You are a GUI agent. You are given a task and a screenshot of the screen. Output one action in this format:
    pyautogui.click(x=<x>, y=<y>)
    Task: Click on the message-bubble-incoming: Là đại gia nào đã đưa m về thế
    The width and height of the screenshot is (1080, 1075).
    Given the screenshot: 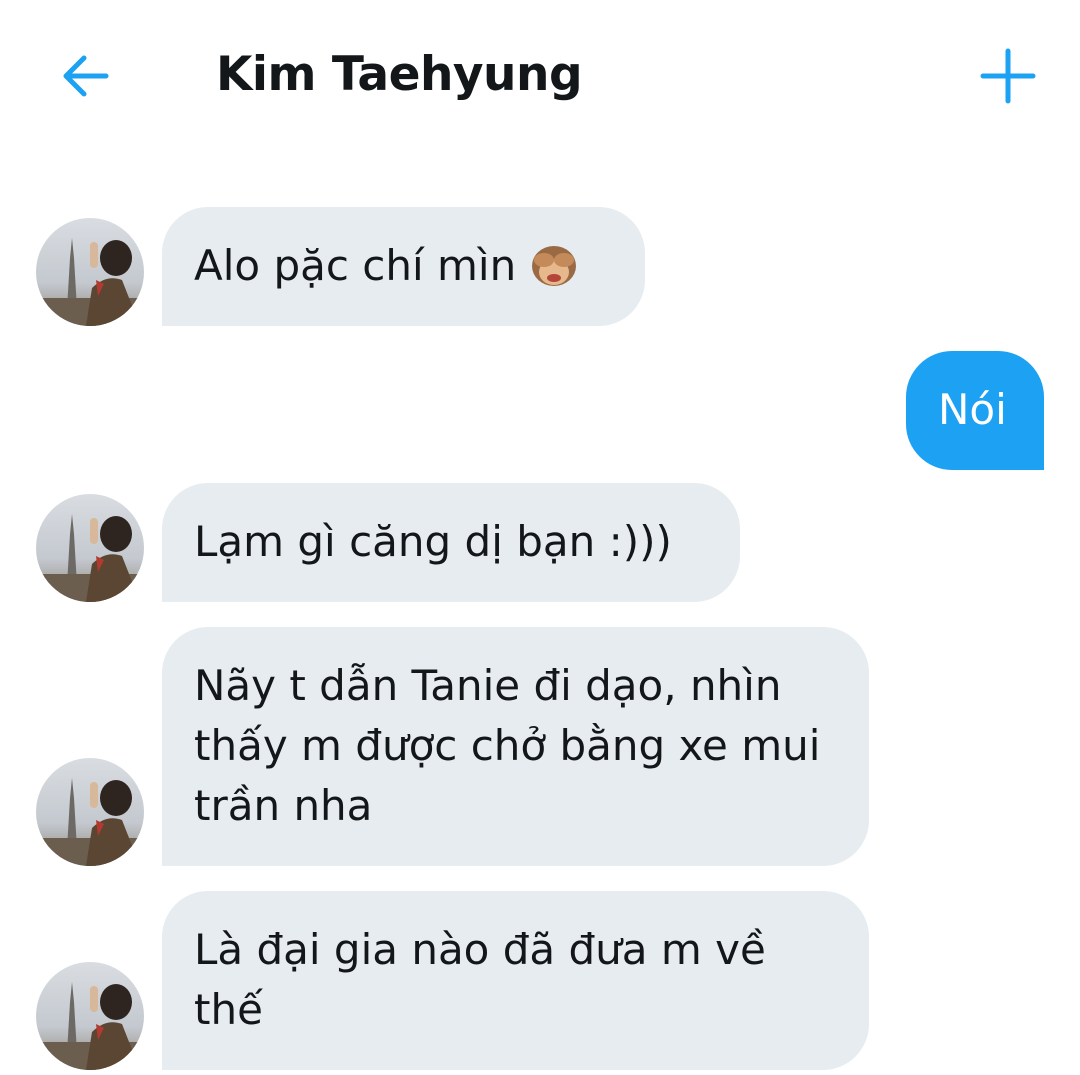 What is the action you would take?
    pyautogui.click(x=515, y=980)
    